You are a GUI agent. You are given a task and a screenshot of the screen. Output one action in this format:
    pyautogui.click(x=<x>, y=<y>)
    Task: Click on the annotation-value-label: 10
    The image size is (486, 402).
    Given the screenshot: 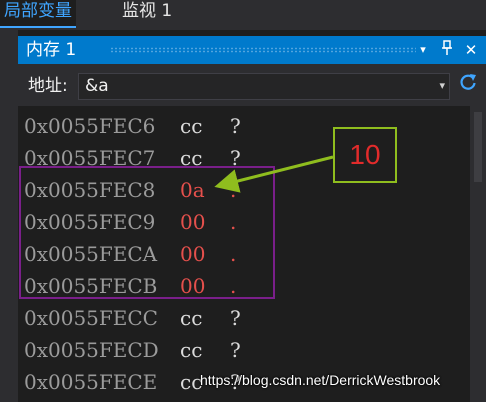 What is the action you would take?
    pyautogui.click(x=365, y=154)
    